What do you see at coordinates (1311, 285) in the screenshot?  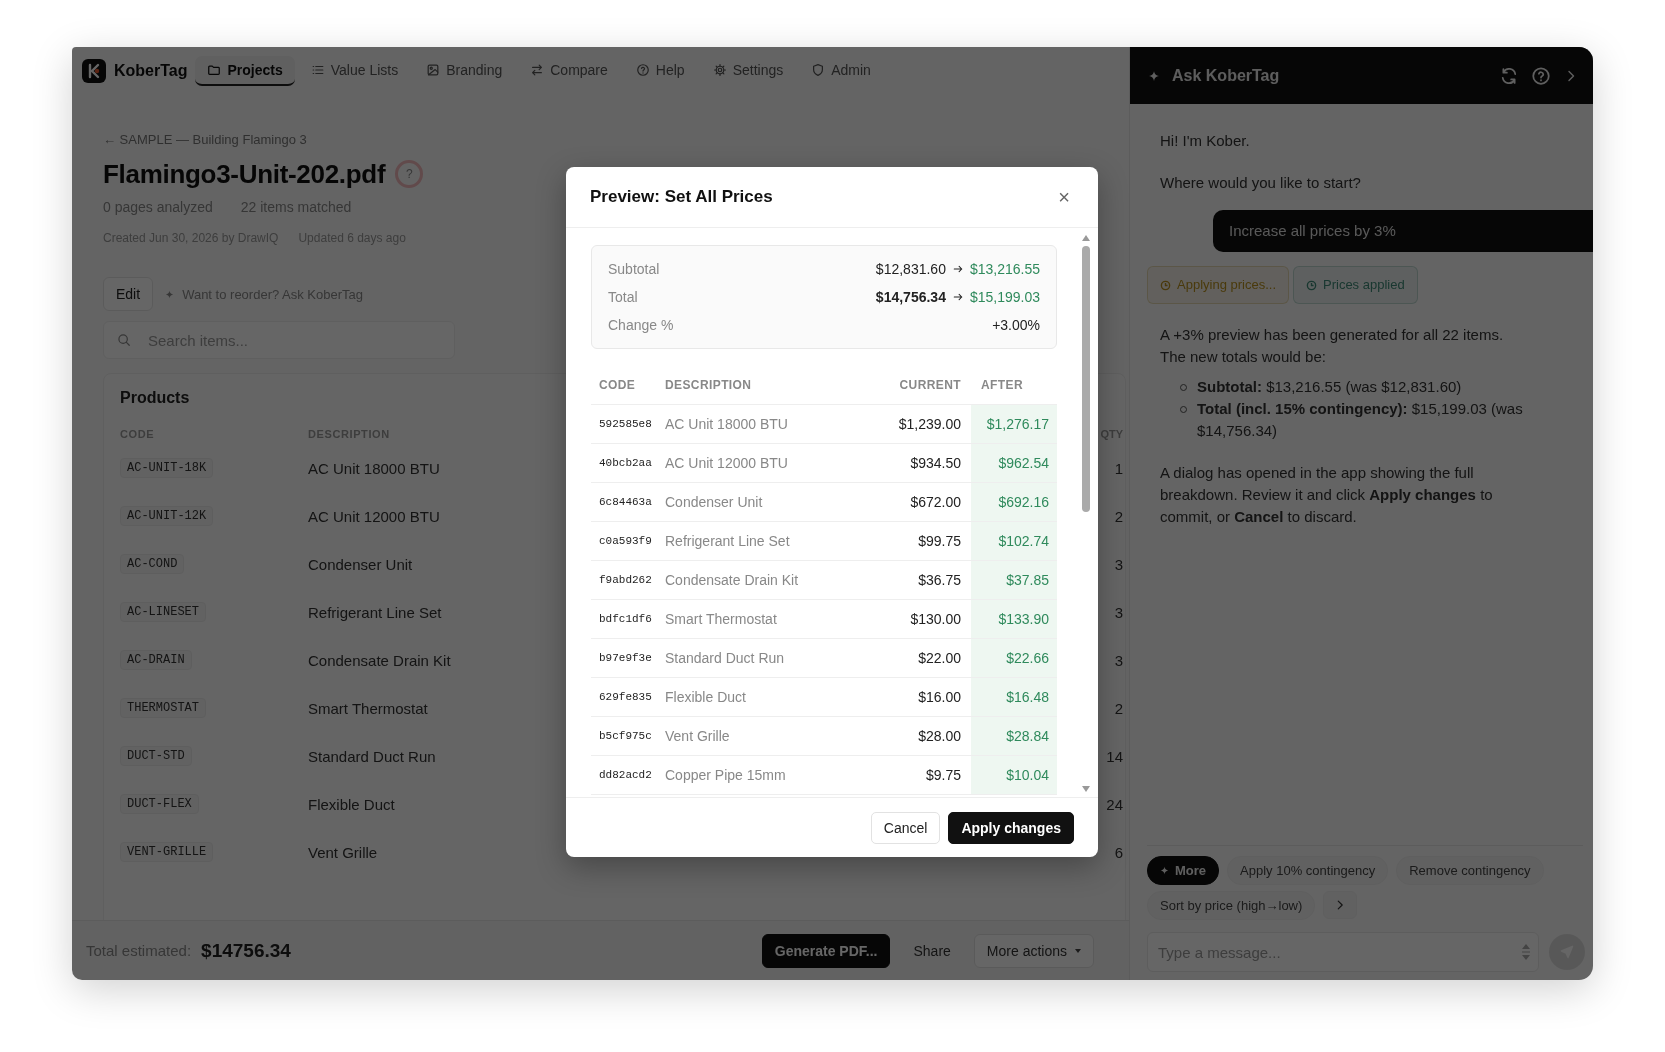 I see `clock-icon` at bounding box center [1311, 285].